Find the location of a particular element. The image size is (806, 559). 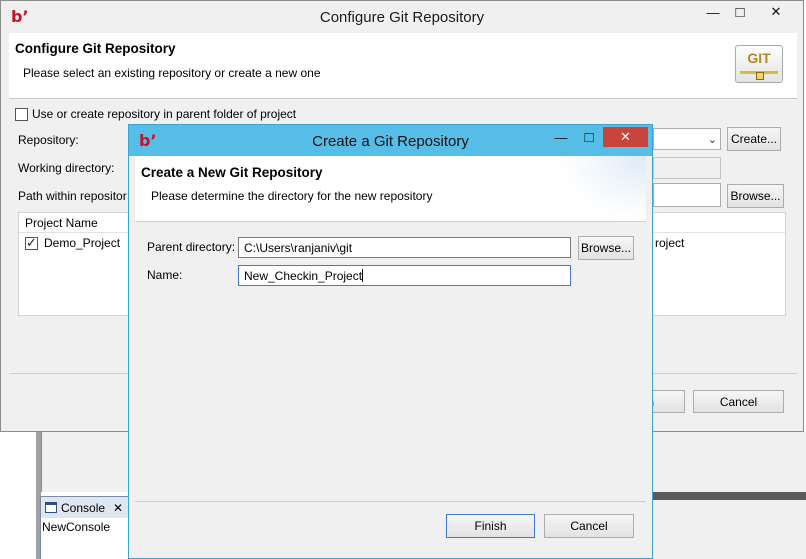

table-row: Demo_Project is located at coordinates (73, 243).